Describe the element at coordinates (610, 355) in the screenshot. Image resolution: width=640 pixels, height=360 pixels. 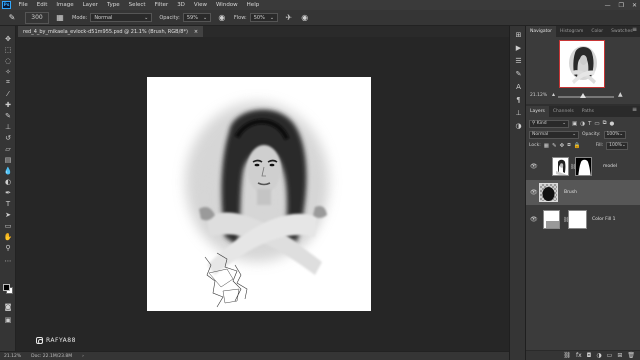
I see `new-group-icon: ▭` at that location.